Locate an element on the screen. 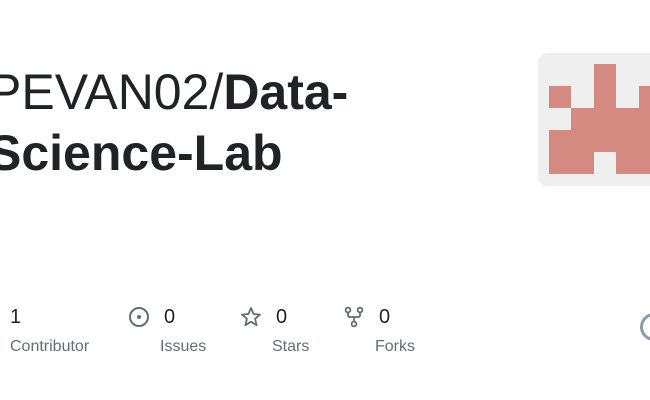 This screenshot has width=650, height=400. owner-avatar is located at coordinates (594, 119).